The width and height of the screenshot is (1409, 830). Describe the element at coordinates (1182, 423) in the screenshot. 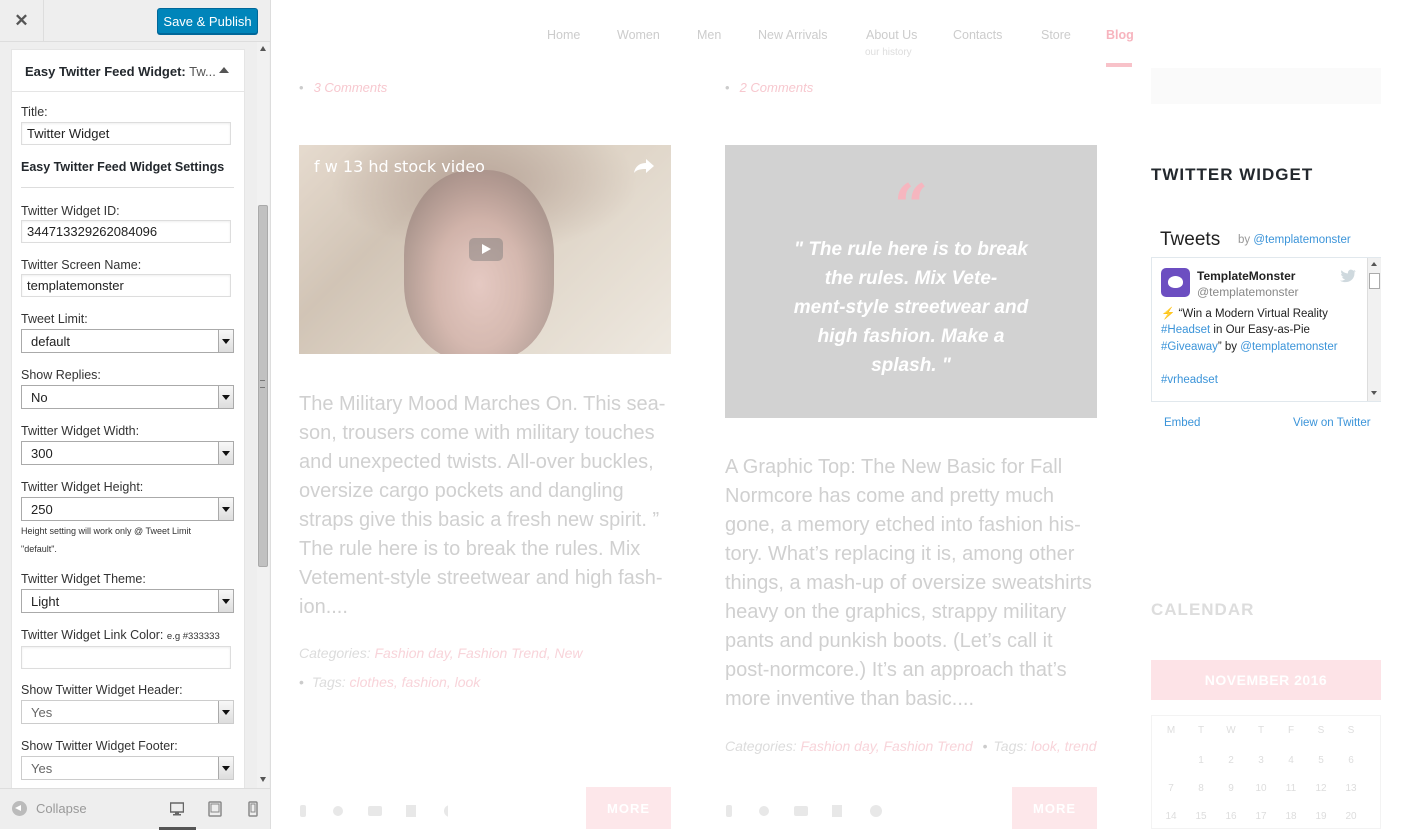

I see `embed-link: Embed` at that location.